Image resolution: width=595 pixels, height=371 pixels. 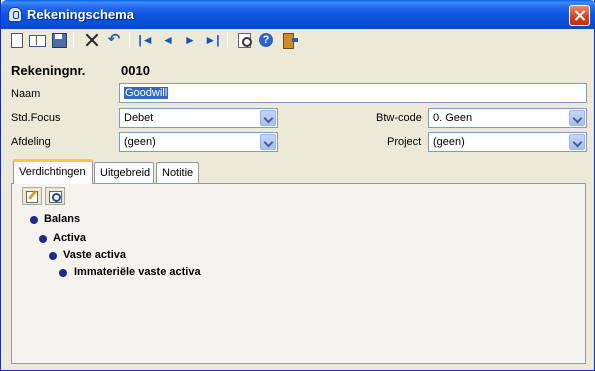 What do you see at coordinates (146, 93) in the screenshot?
I see `name-field-value: Goodwill` at bounding box center [146, 93].